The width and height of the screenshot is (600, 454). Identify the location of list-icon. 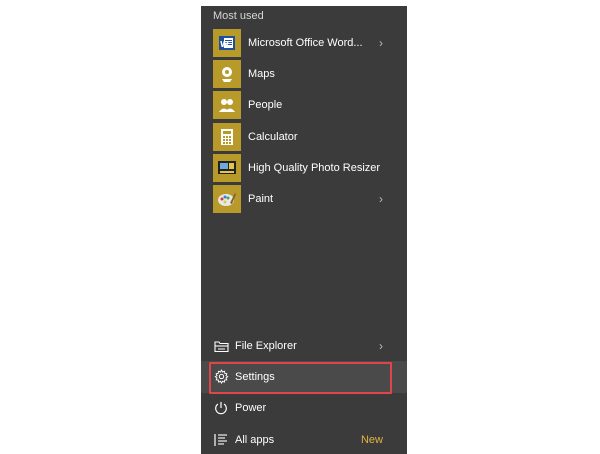
(221, 440).